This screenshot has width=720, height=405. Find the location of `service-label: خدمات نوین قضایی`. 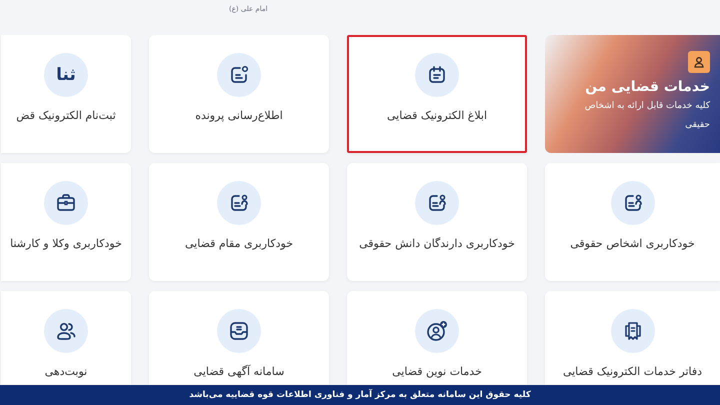

service-label: خدمات نوین قضایی is located at coordinates (437, 371).